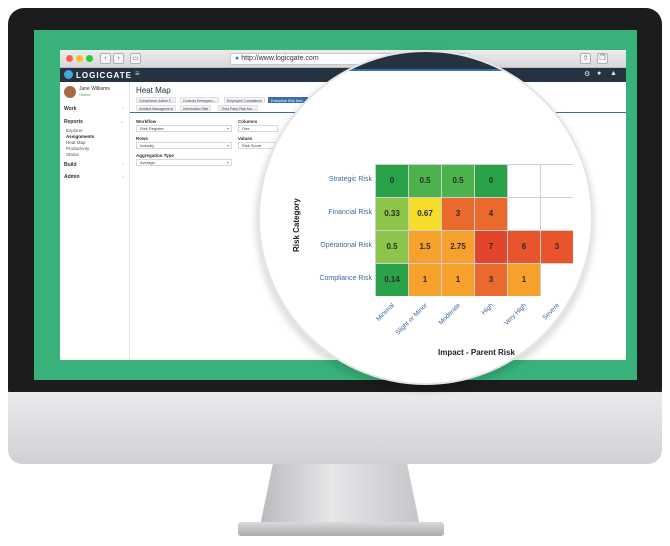 This screenshot has width=670, height=546. I want to click on monitor-foot, so click(341, 529).